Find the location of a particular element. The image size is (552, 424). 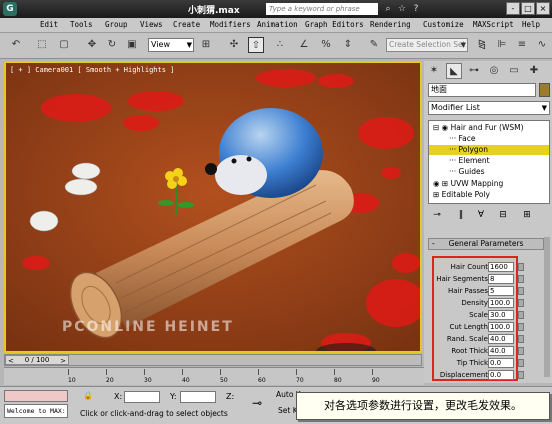

mirror-icon: ⧎ is located at coordinates (482, 45).